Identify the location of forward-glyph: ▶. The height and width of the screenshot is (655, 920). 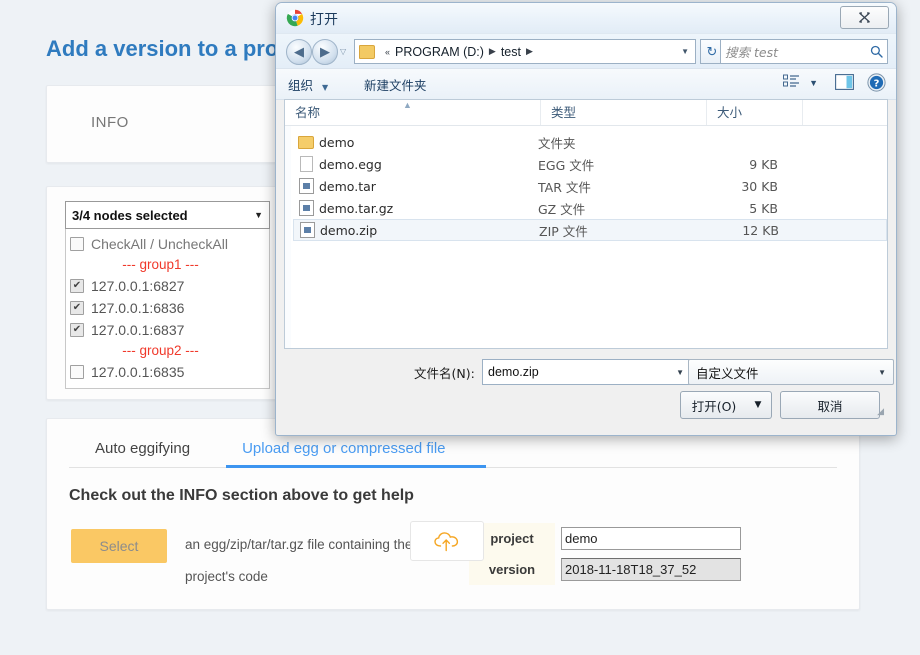
(325, 51).